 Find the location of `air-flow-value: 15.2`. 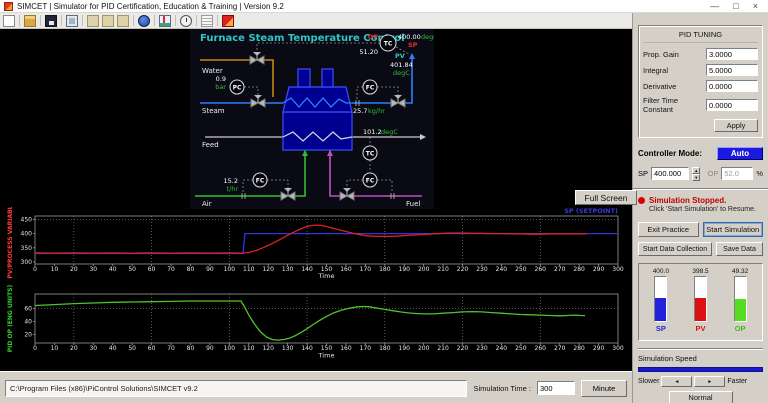

air-flow-value: 15.2 is located at coordinates (231, 181).